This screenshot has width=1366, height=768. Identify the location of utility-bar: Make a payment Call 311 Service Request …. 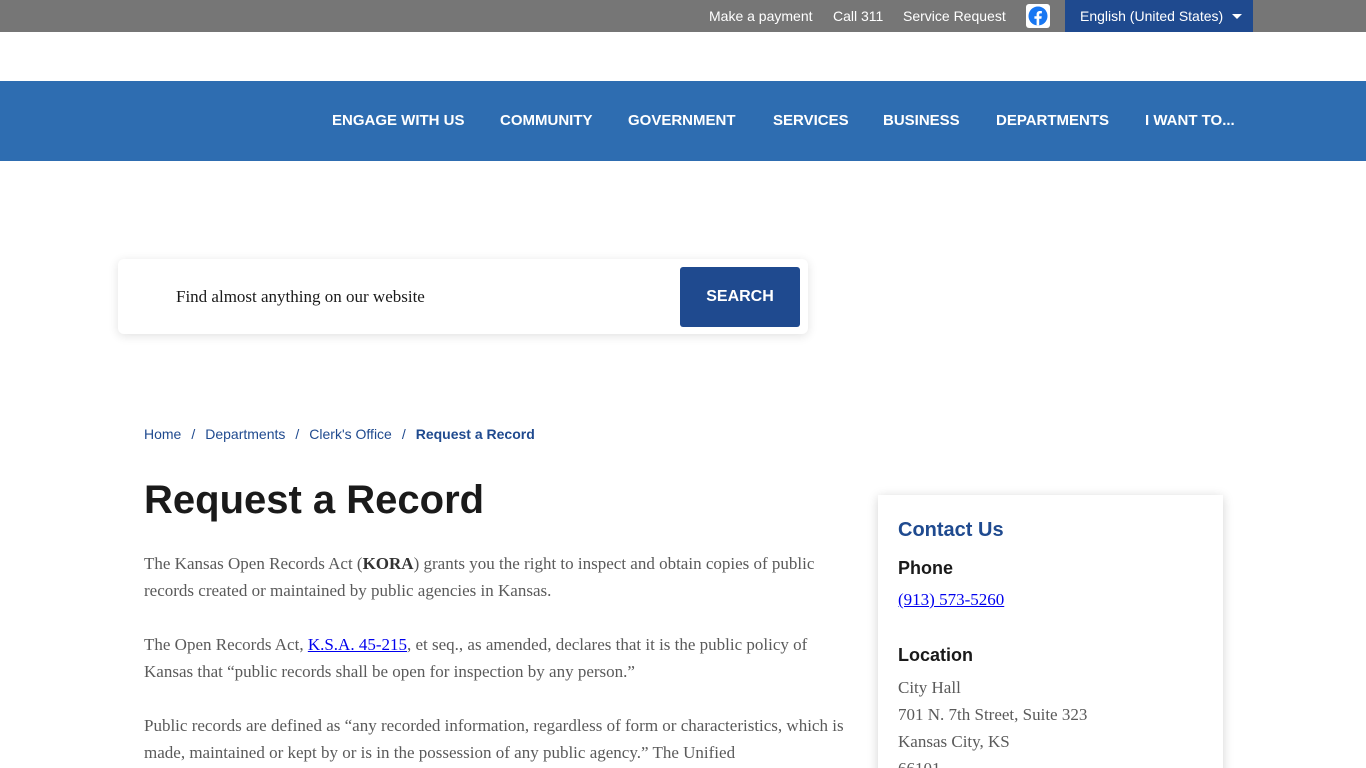
(683, 16).